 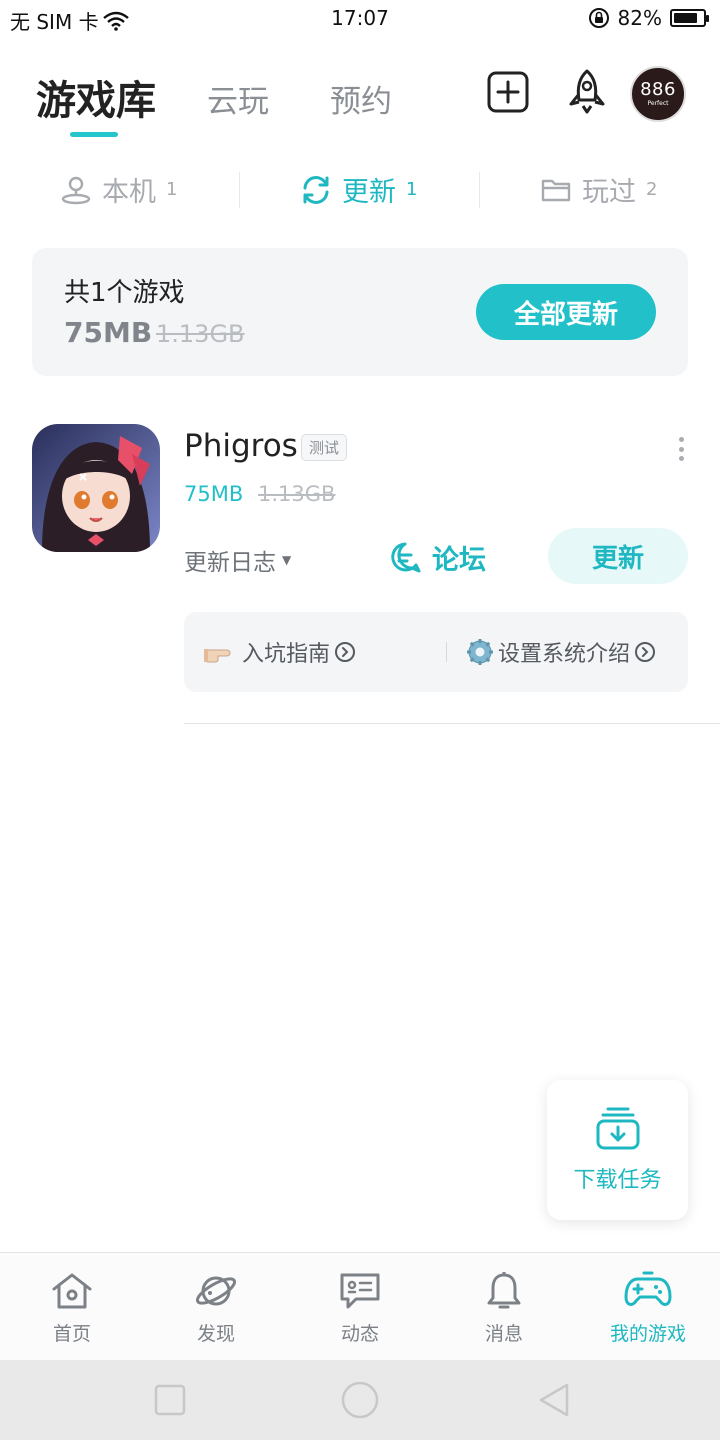 I want to click on update-button: 更新, so click(x=618, y=556).